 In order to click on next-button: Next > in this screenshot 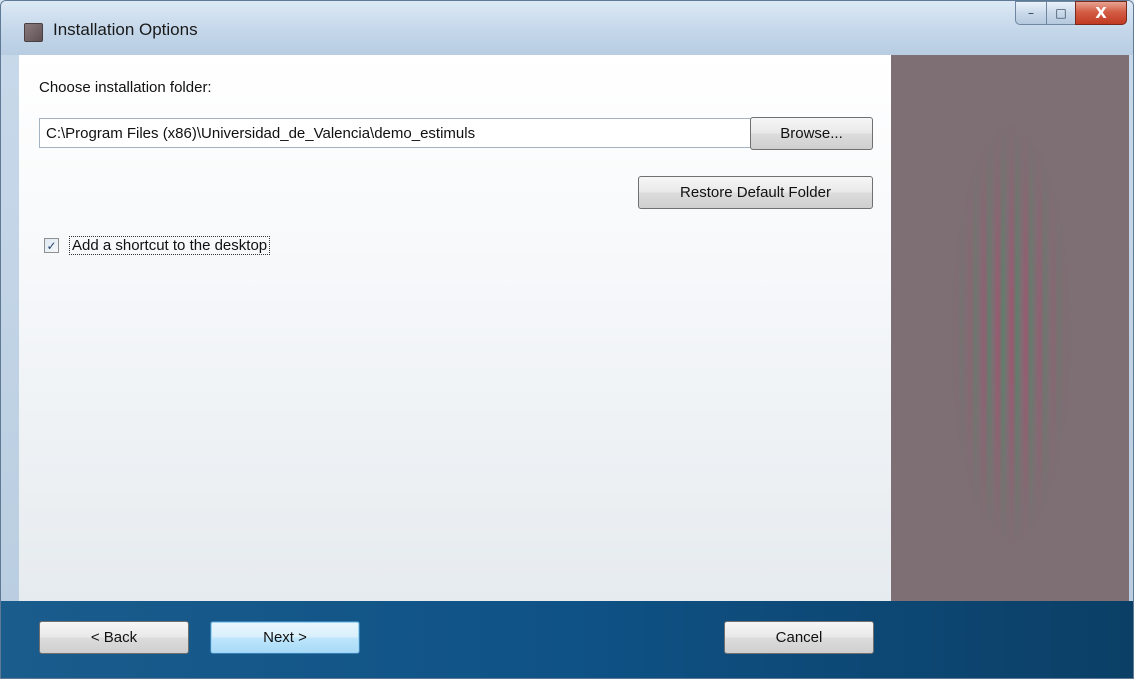, I will do `click(285, 637)`.